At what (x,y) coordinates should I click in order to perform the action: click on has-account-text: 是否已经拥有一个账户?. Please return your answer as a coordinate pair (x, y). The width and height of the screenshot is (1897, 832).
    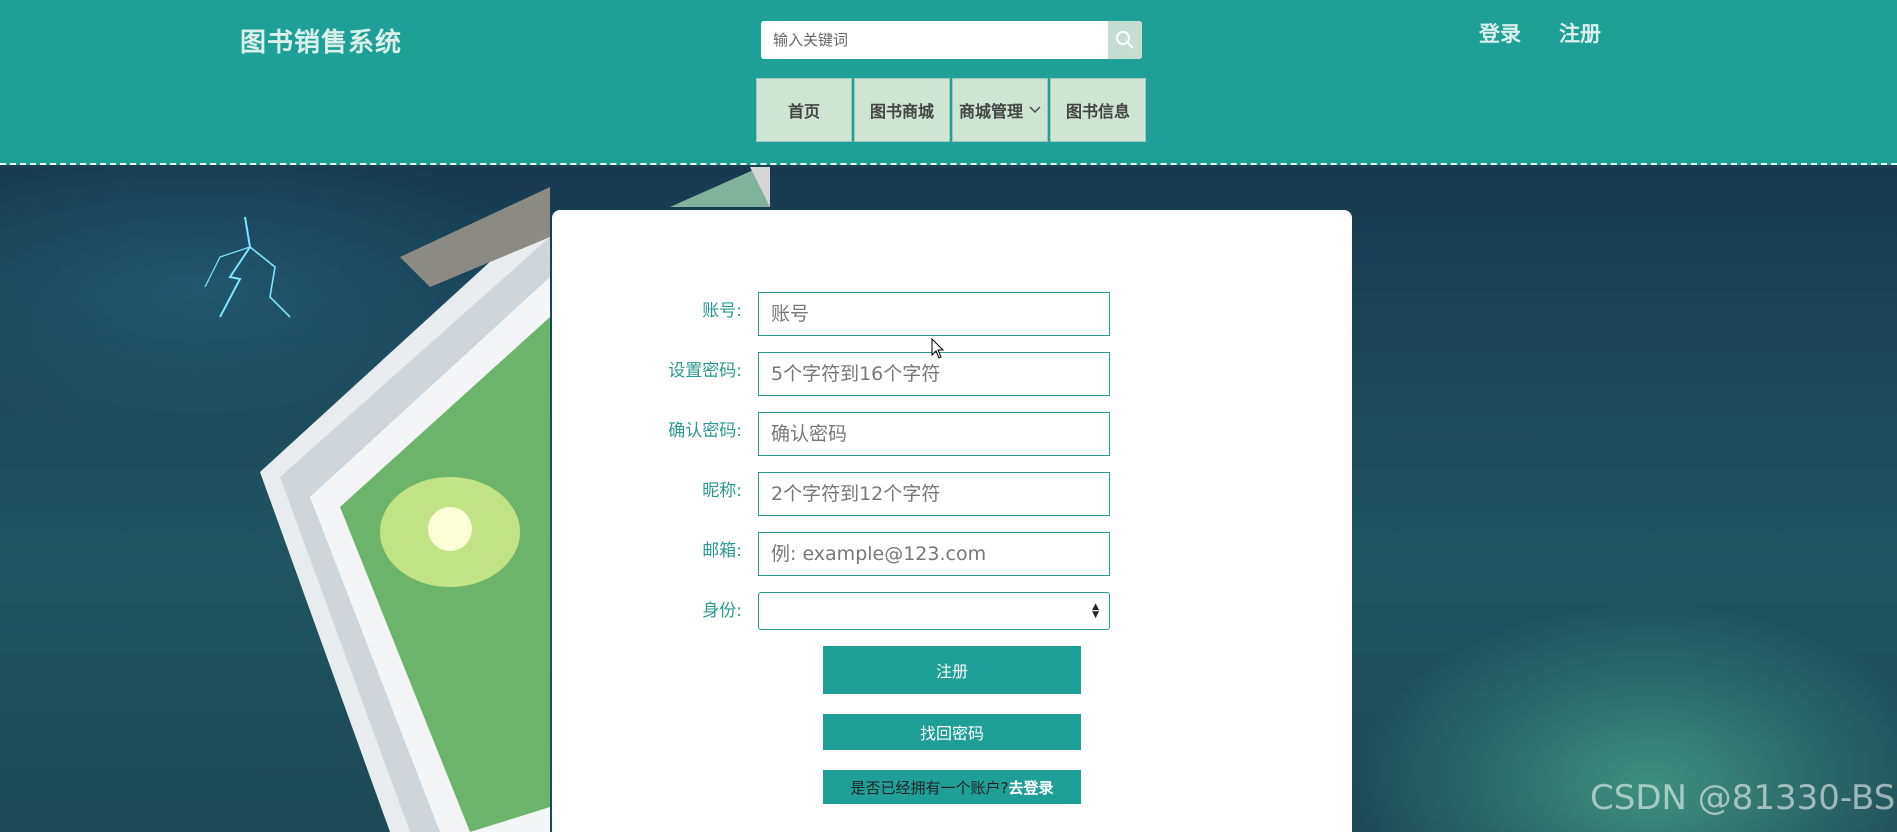
    Looking at the image, I should click on (929, 787).